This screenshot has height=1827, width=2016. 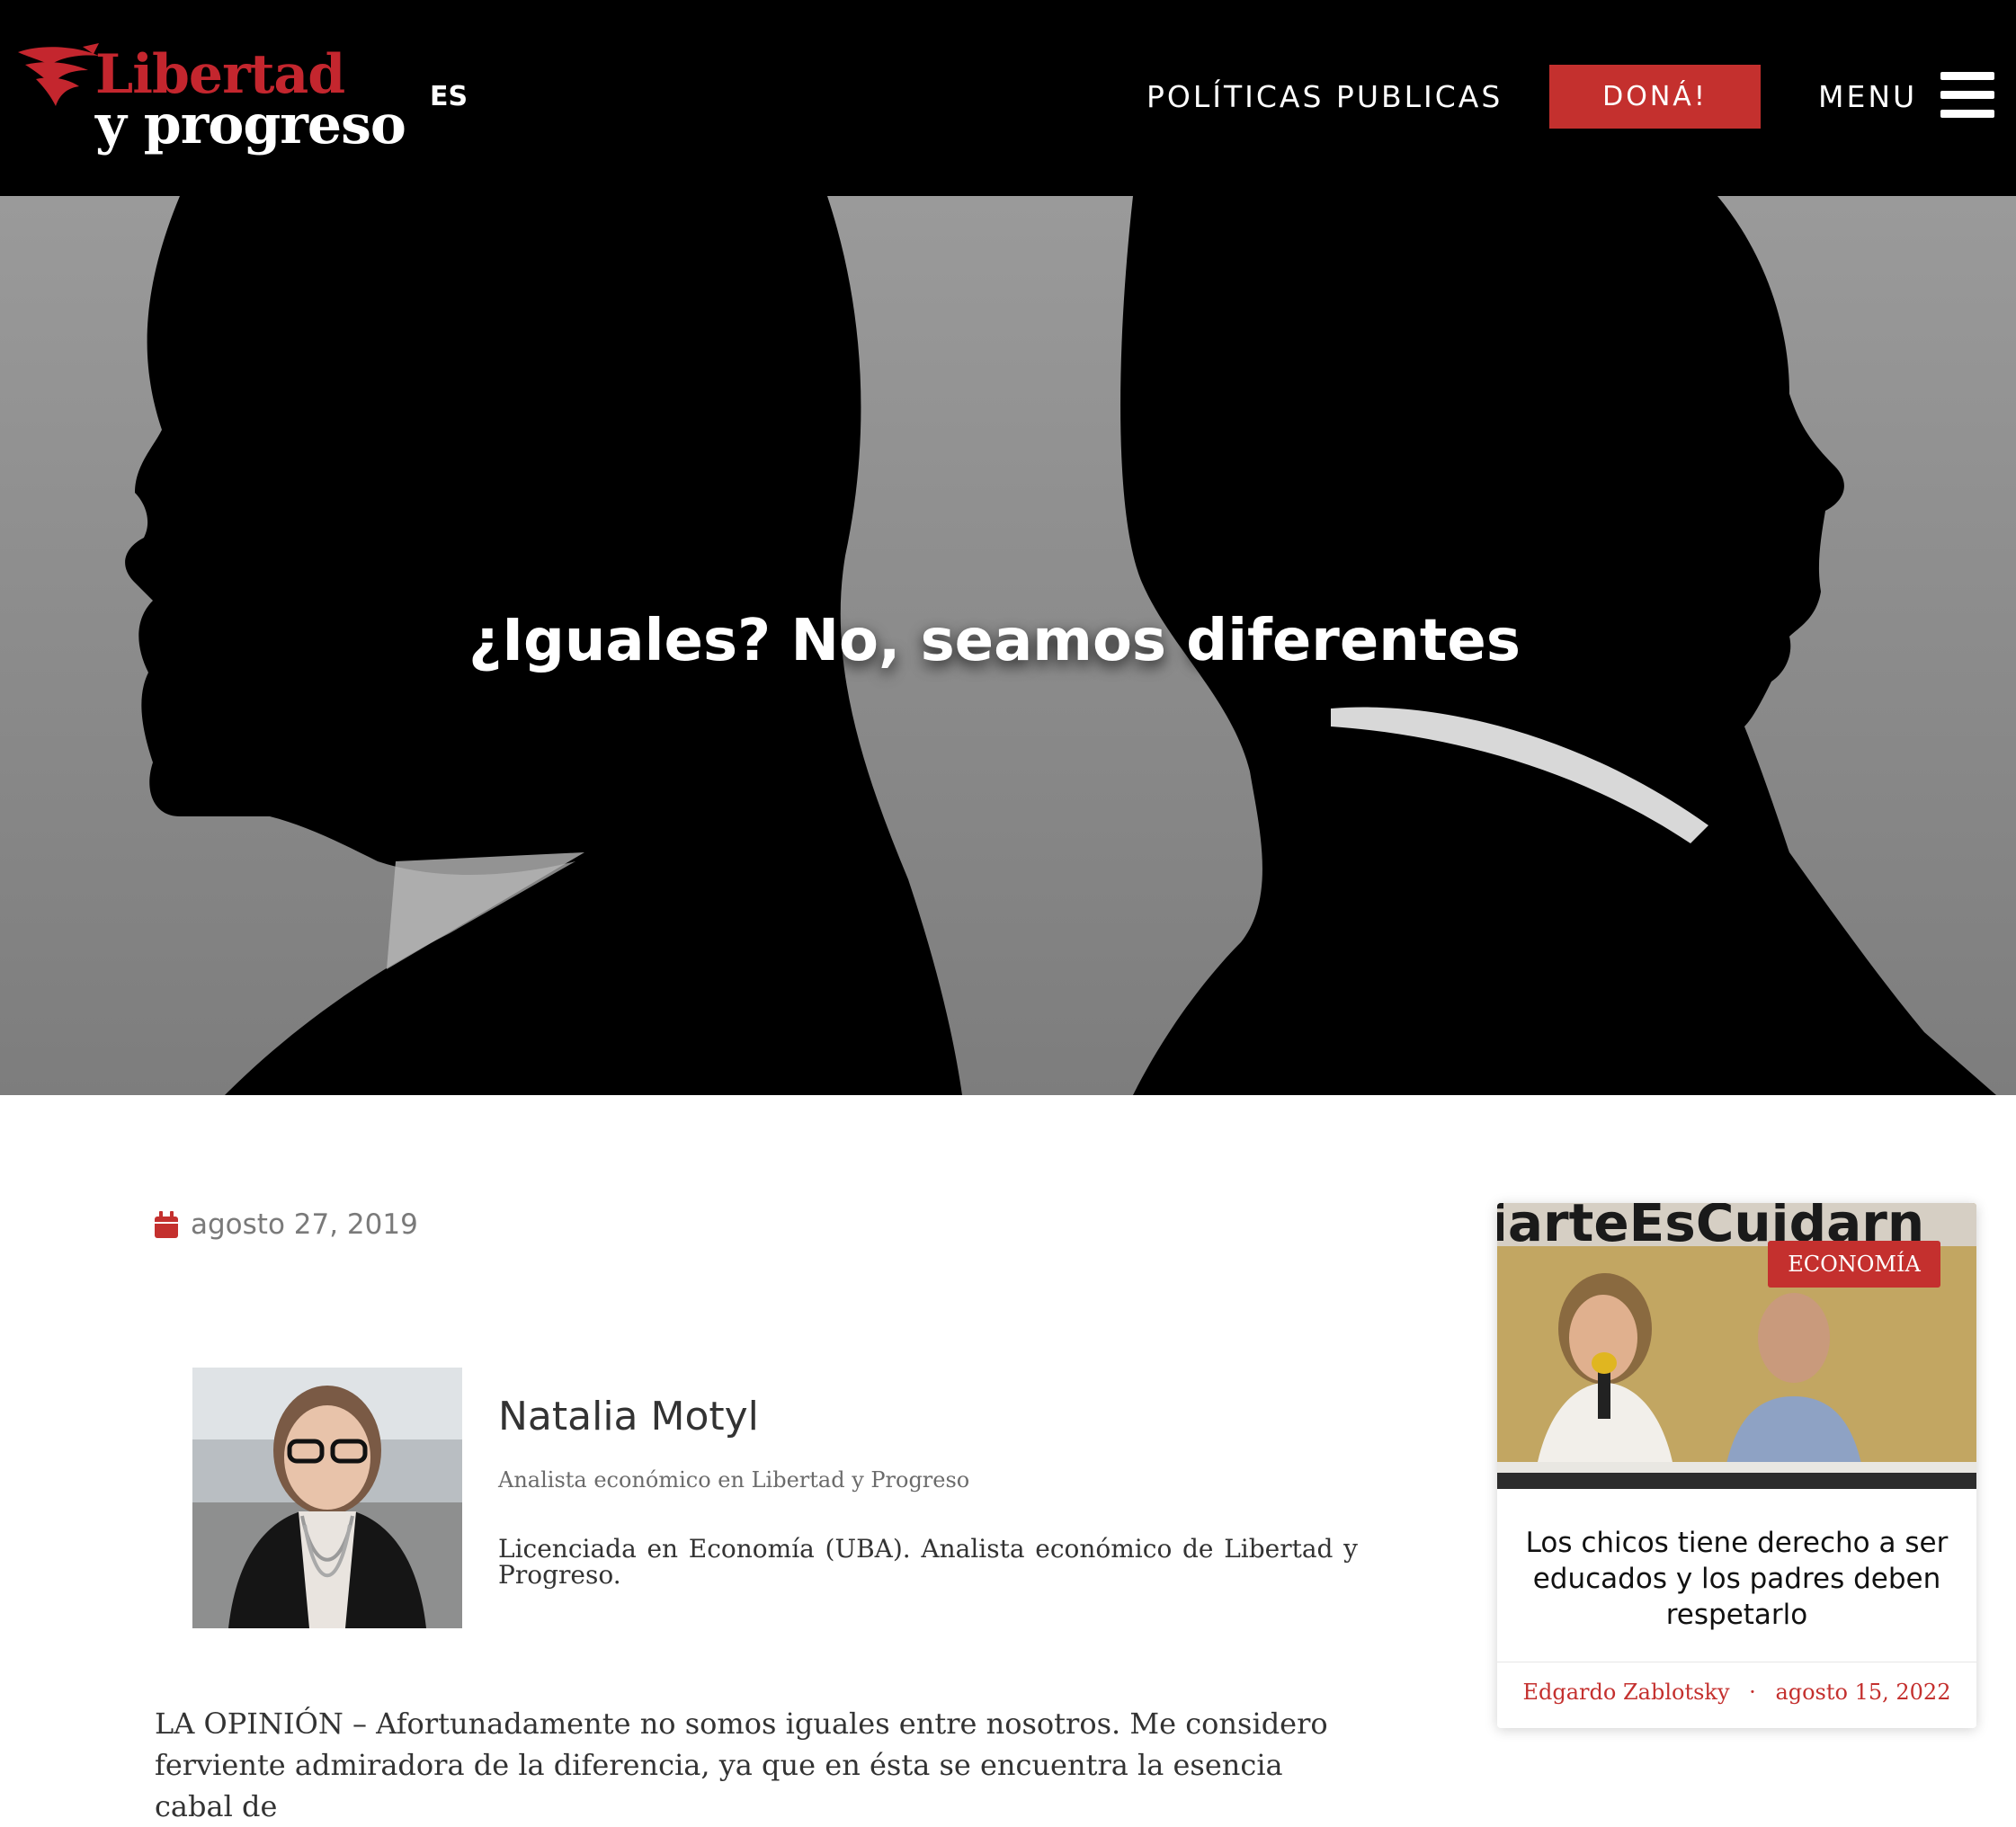 What do you see at coordinates (1854, 1264) in the screenshot?
I see `category-badge: ECONOMÍA` at bounding box center [1854, 1264].